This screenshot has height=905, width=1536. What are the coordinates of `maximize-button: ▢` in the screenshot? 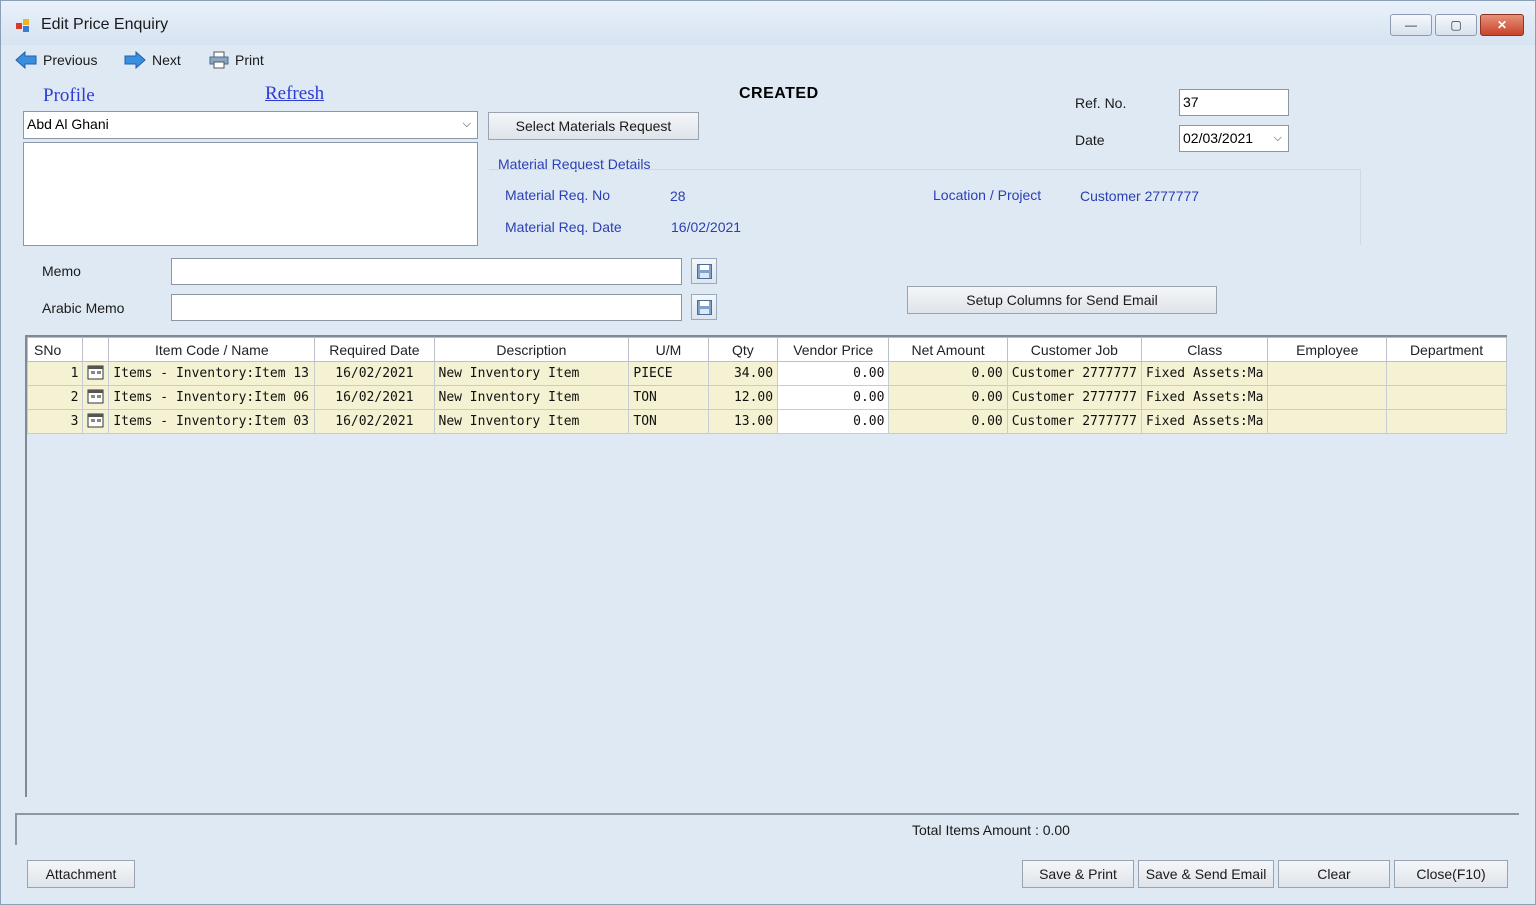 It's located at (1456, 25).